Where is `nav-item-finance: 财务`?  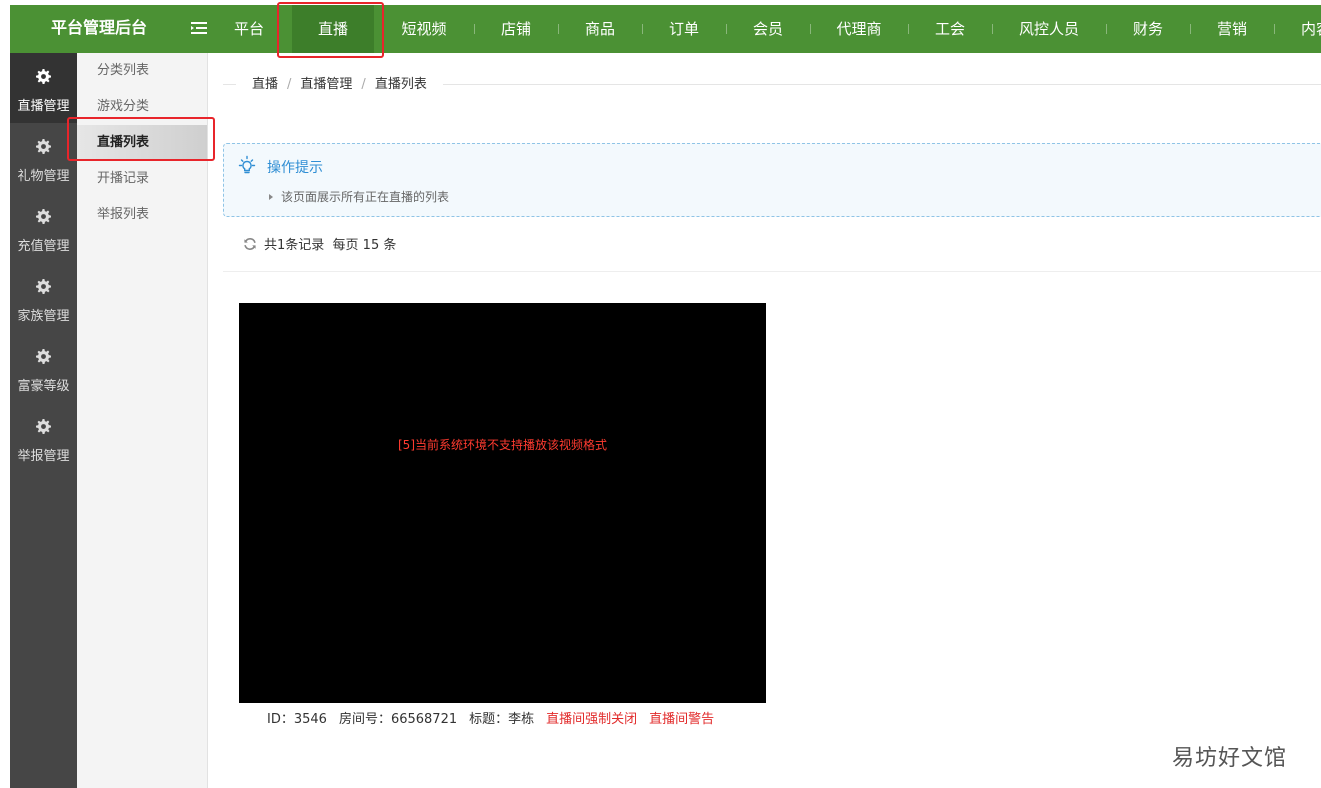
nav-item-finance: 财务 is located at coordinates (1148, 29).